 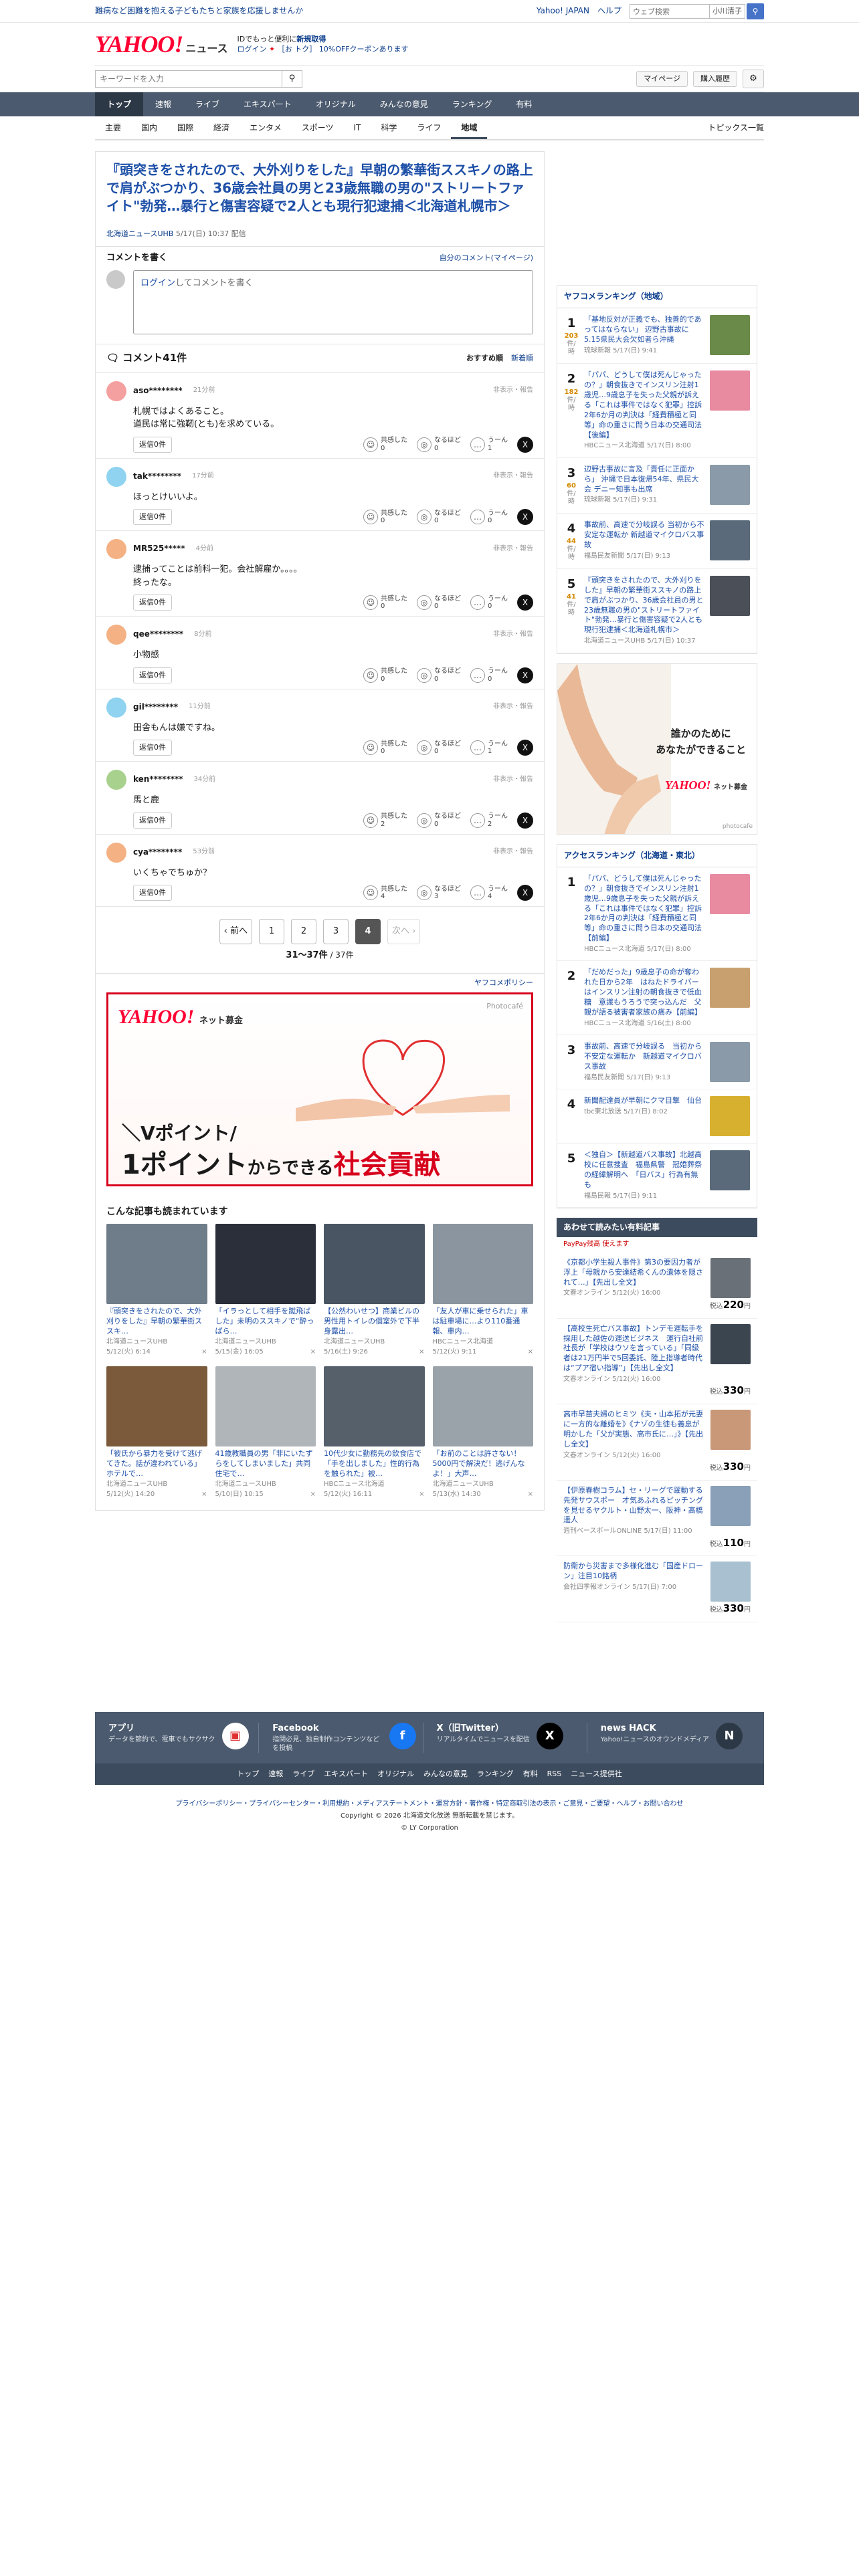 What do you see at coordinates (385, 820) in the screenshot?
I see `reaction-empathy-button: ☺ 共感した 2` at bounding box center [385, 820].